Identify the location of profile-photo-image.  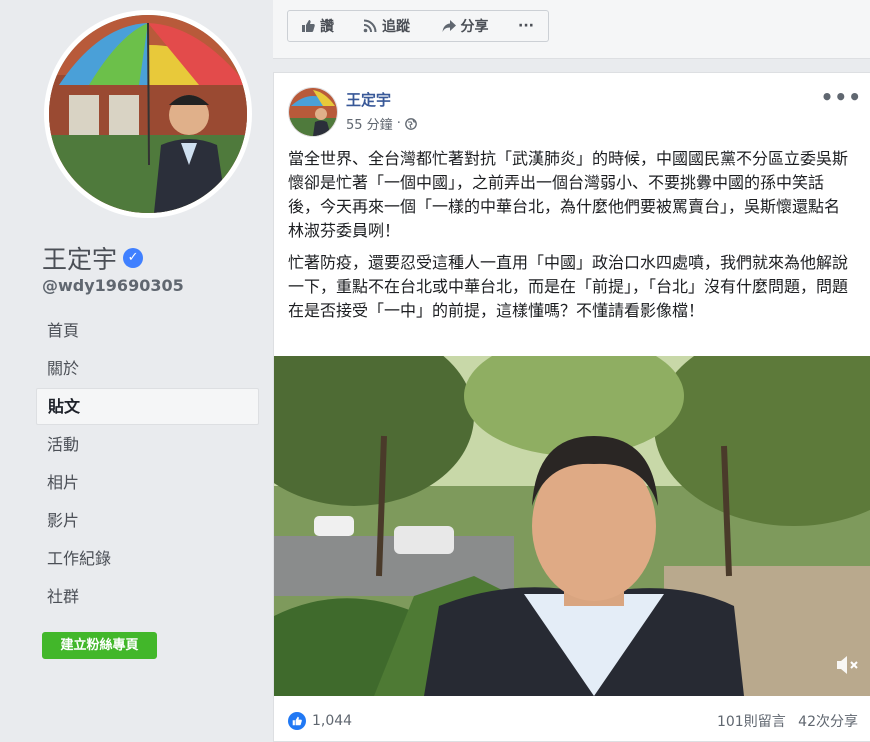
(148, 114).